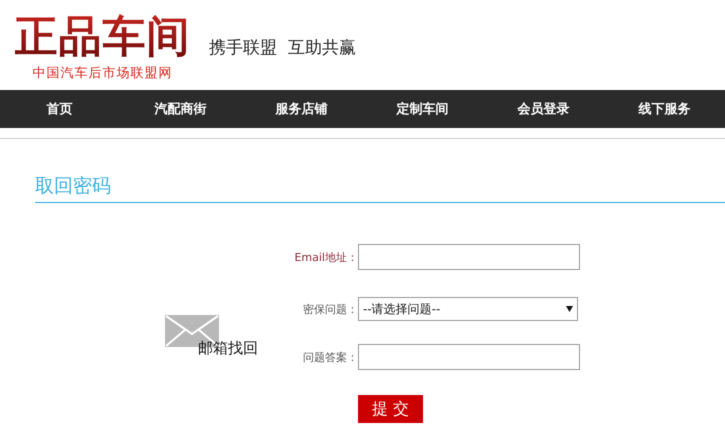 The image size is (725, 436). I want to click on nav-item: 线下服务, so click(664, 109).